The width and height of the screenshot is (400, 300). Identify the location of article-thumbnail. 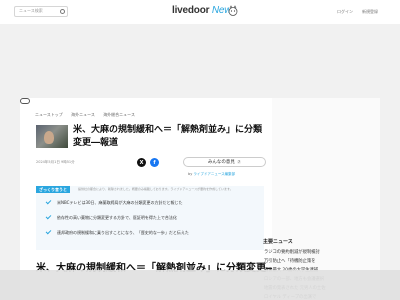
(52, 136).